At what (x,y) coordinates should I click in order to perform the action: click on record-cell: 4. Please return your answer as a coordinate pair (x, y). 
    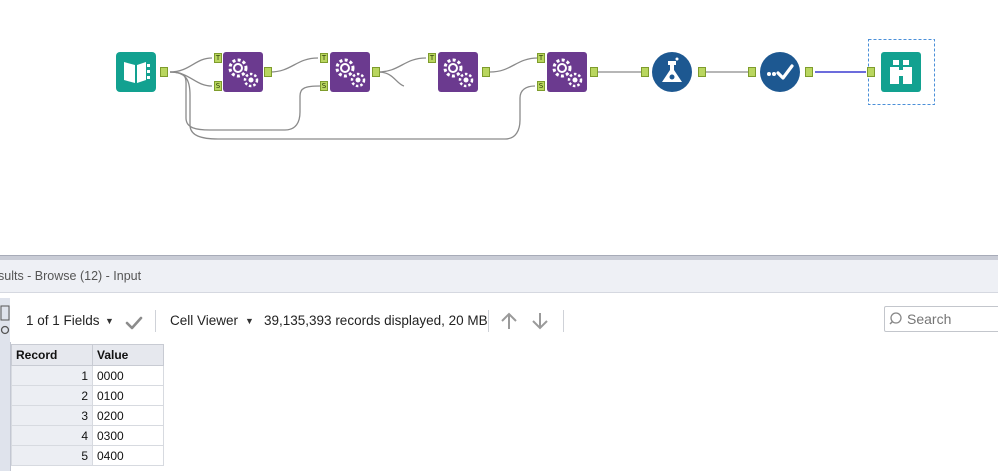
    Looking at the image, I should click on (52, 435).